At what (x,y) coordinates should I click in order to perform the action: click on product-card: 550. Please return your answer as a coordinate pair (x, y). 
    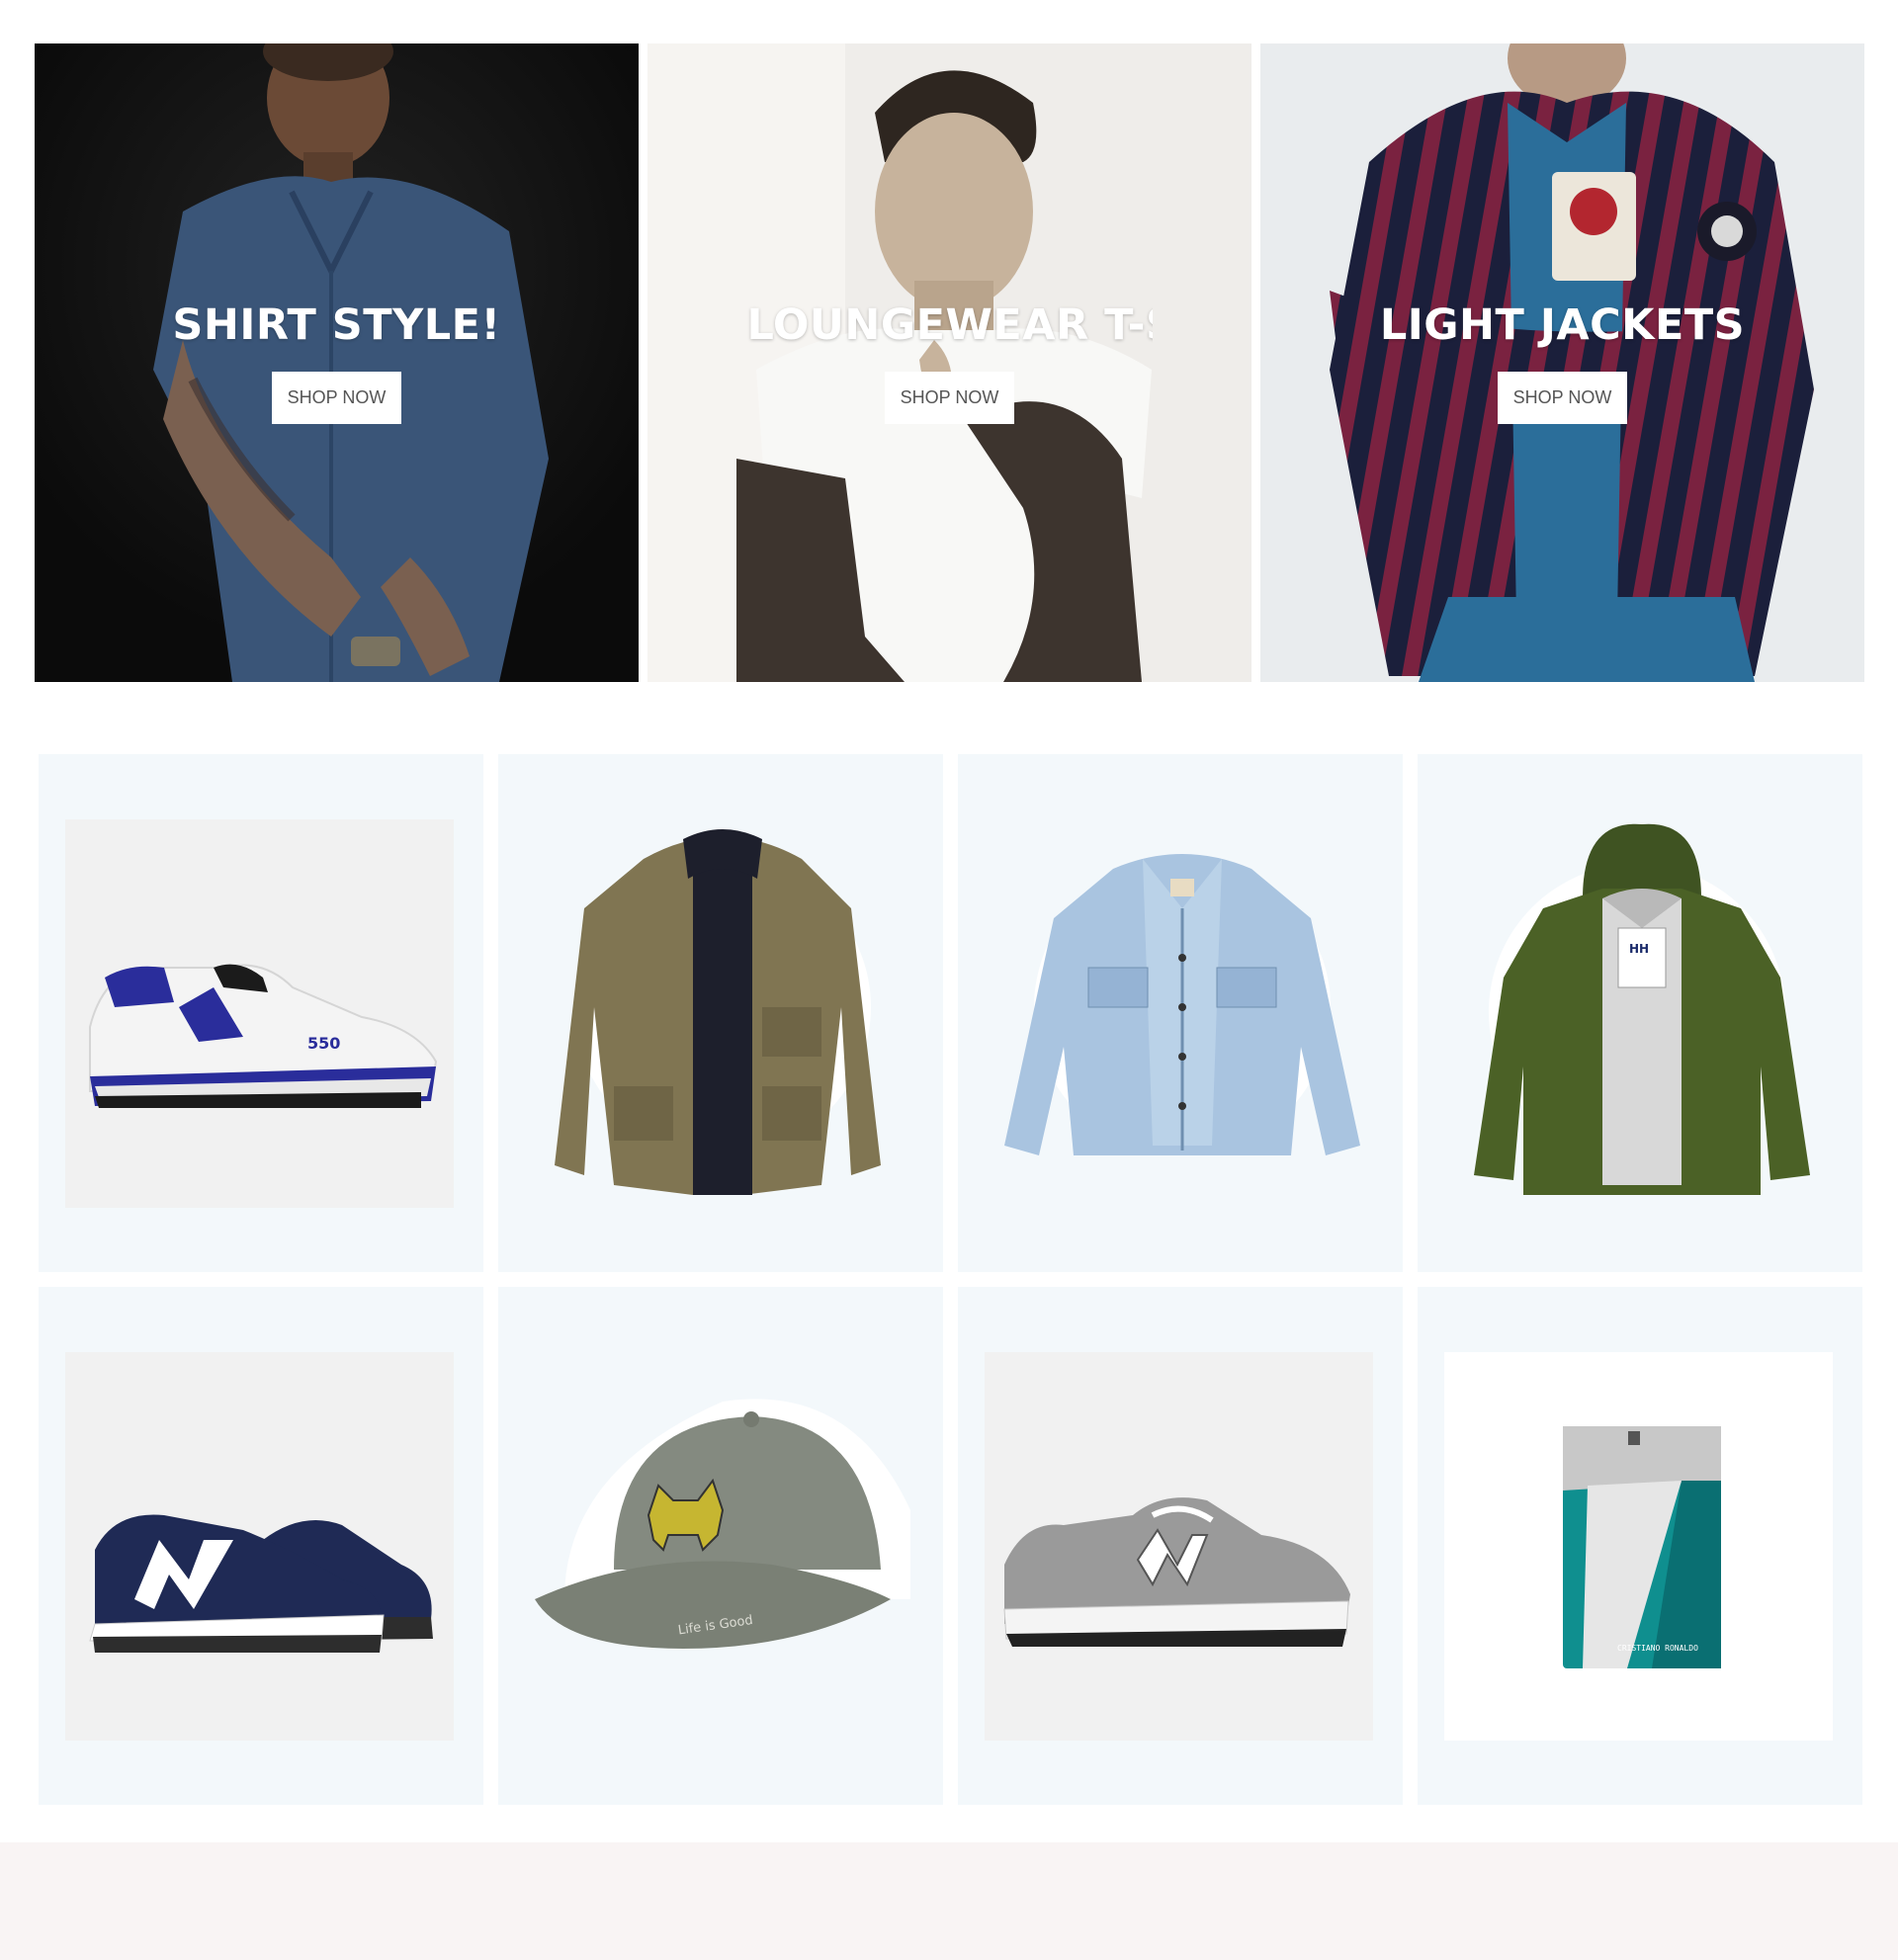
    Looking at the image, I should click on (261, 1013).